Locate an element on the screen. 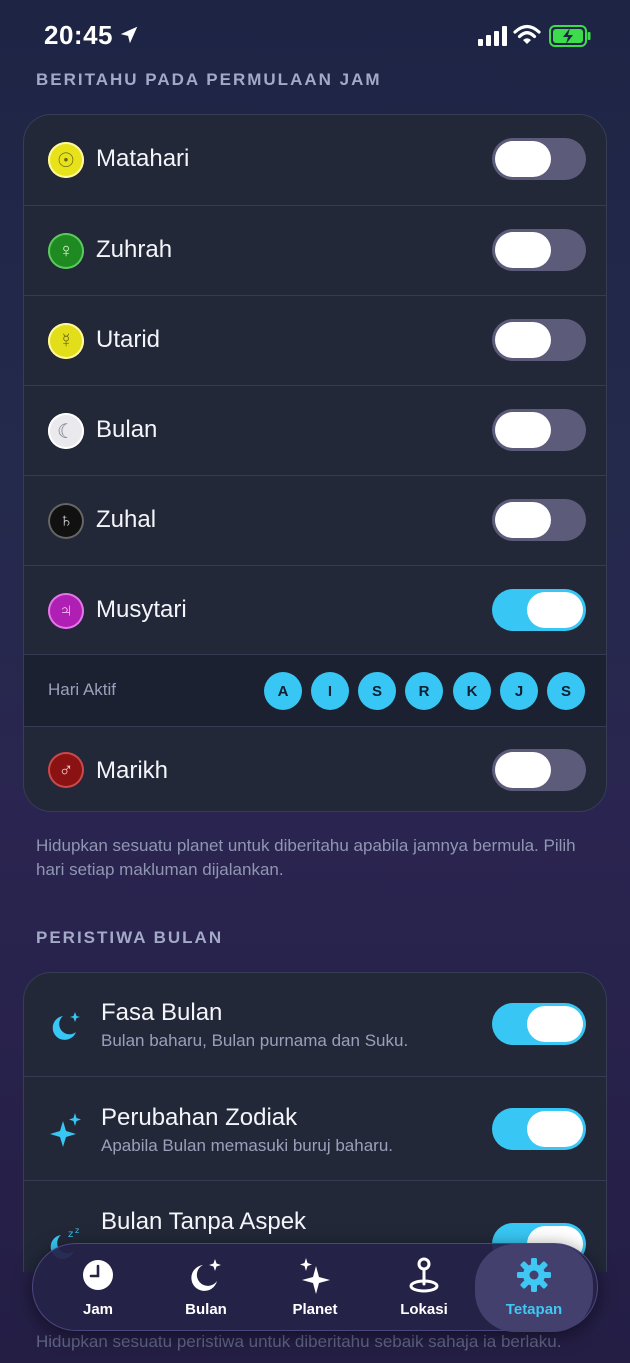 This screenshot has width=630, height=1363. active-days-row: Hari Aktif A I S R K J S is located at coordinates (315, 690).